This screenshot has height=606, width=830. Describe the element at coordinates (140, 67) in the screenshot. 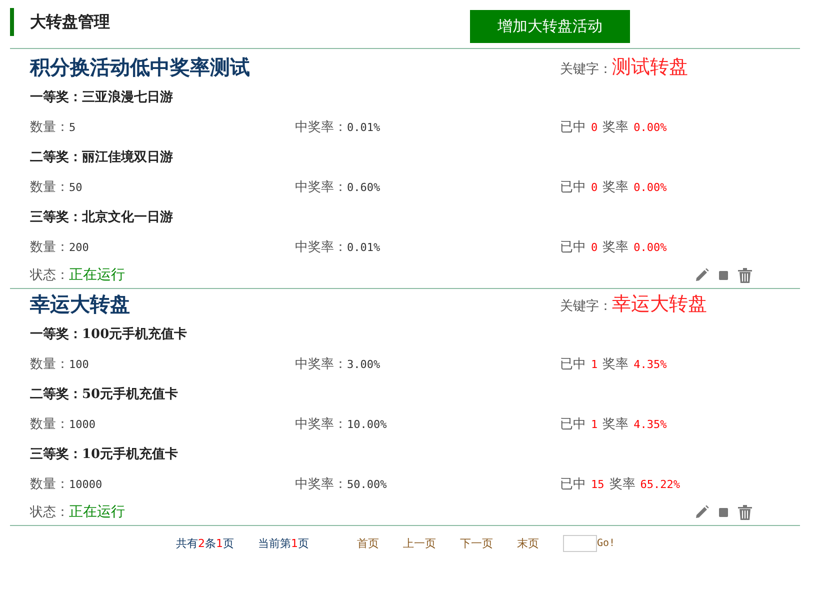

I see `activity-title: 积分换活动低中奖率测试` at that location.